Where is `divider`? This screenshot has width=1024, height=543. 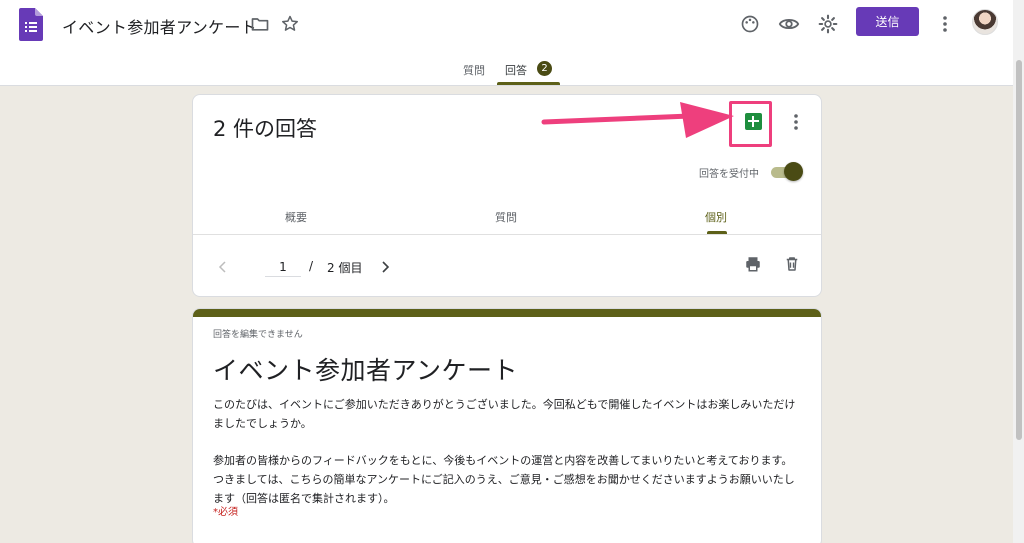 divider is located at coordinates (507, 234).